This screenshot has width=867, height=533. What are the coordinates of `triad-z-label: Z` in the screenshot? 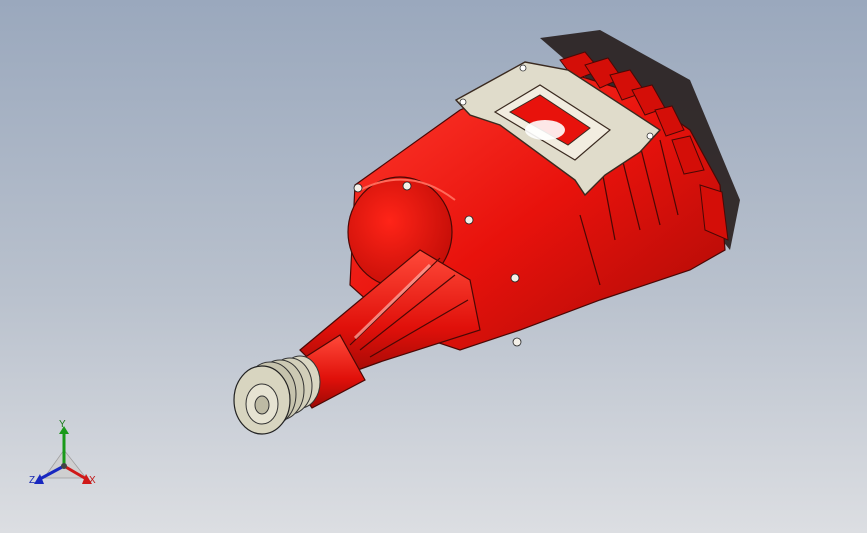 It's located at (32, 480).